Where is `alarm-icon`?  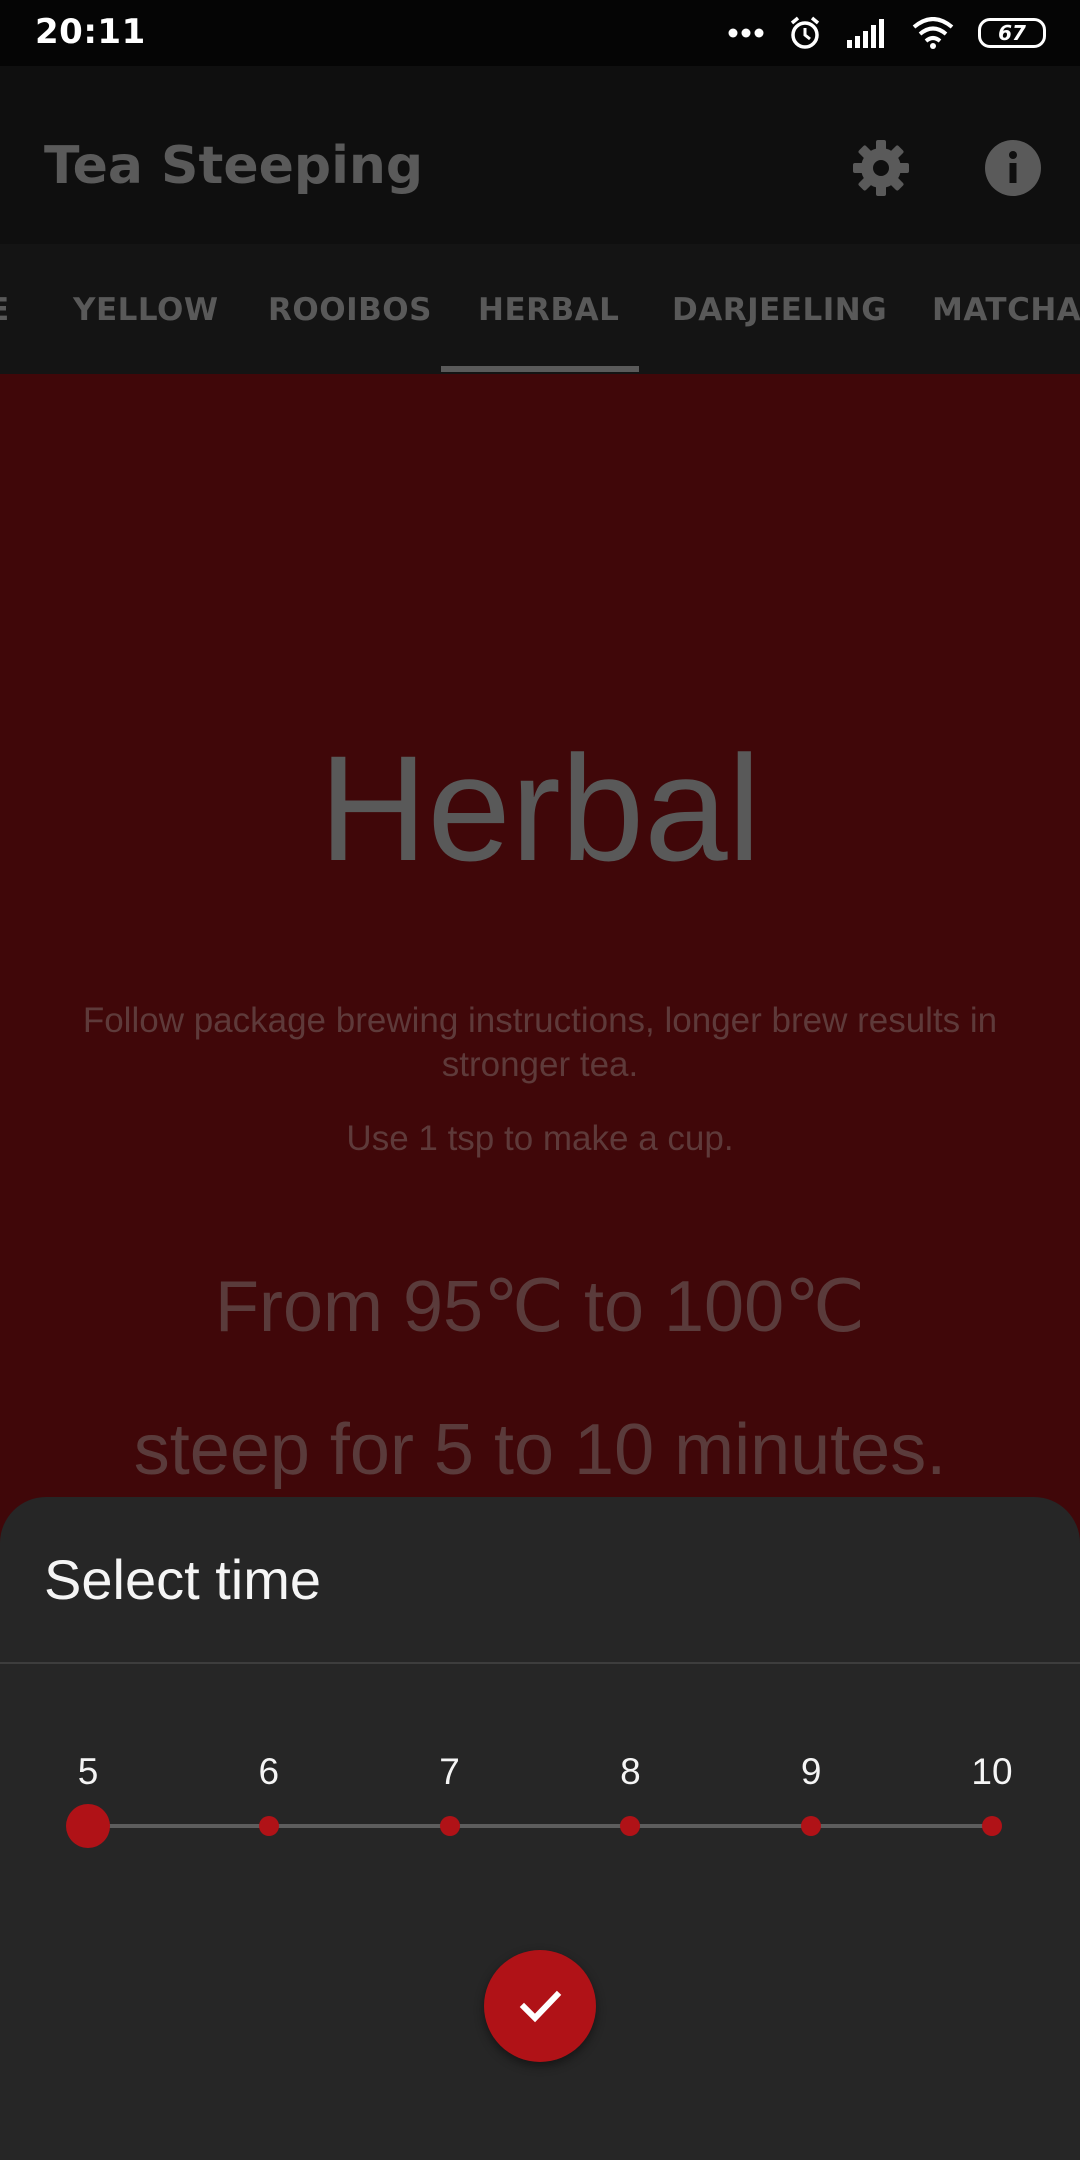 alarm-icon is located at coordinates (805, 33).